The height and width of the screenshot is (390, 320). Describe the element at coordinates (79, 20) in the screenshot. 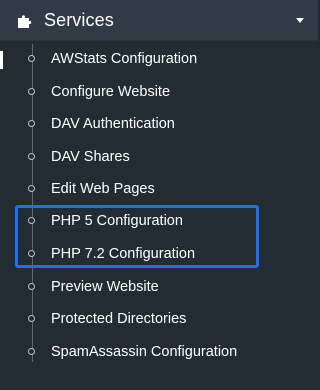

I see `section-title: Services` at that location.